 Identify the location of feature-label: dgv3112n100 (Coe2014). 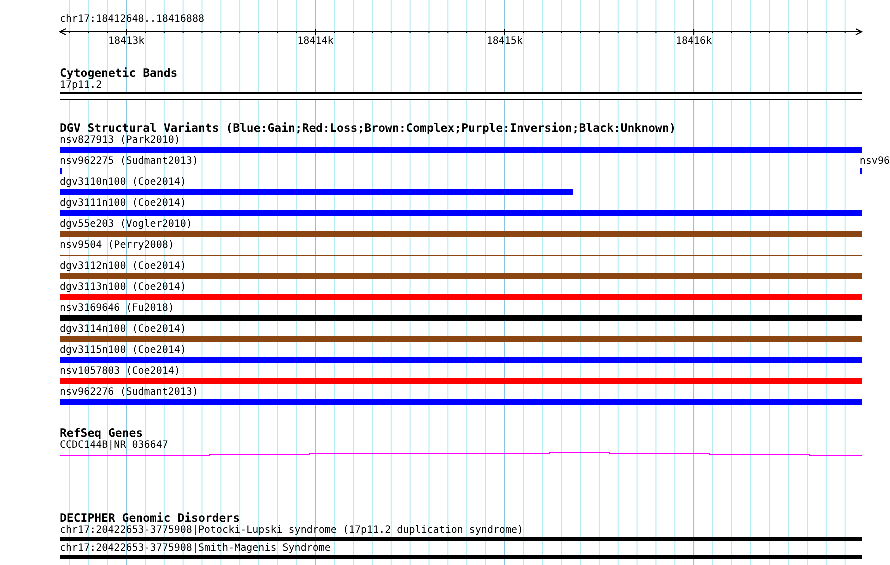
(123, 267).